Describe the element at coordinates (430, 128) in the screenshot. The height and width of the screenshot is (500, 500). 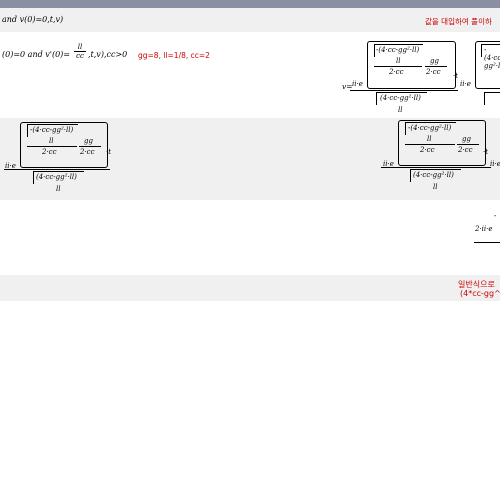
I see `right-inner: -(4·cc-gg²·ll)` at that location.